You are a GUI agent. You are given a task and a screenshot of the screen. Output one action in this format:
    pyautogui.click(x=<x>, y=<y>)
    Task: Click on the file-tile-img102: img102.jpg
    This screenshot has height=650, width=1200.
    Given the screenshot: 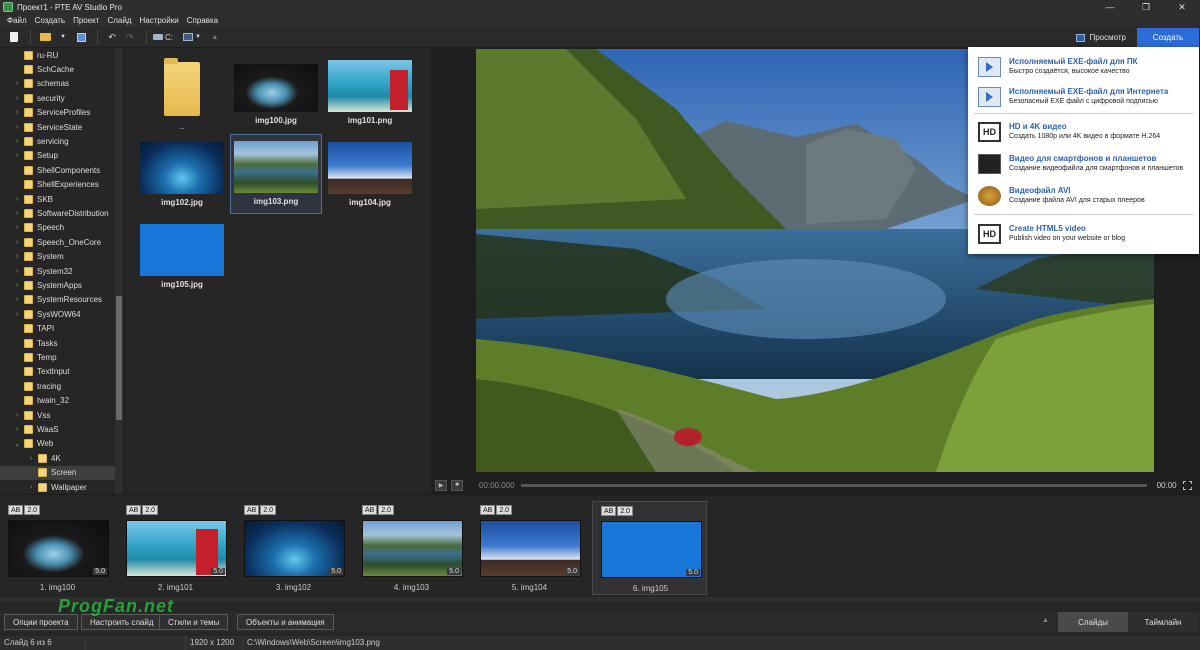 What is the action you would take?
    pyautogui.click(x=182, y=176)
    